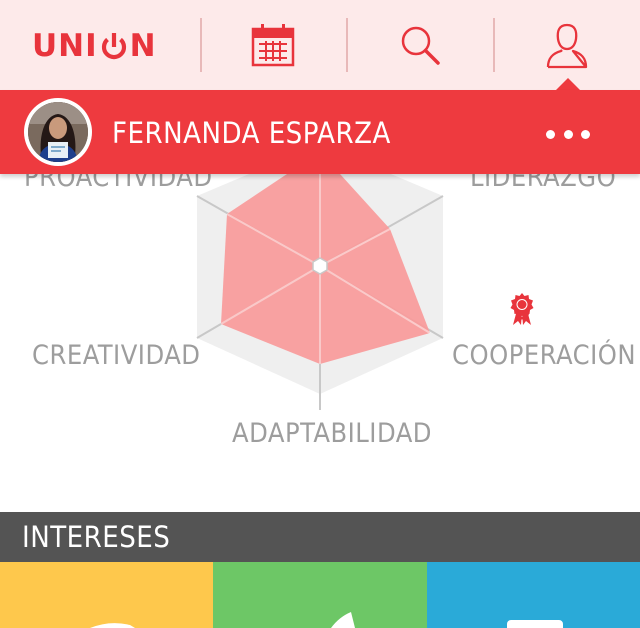  I want to click on logo-text-right: N, so click(143, 46).